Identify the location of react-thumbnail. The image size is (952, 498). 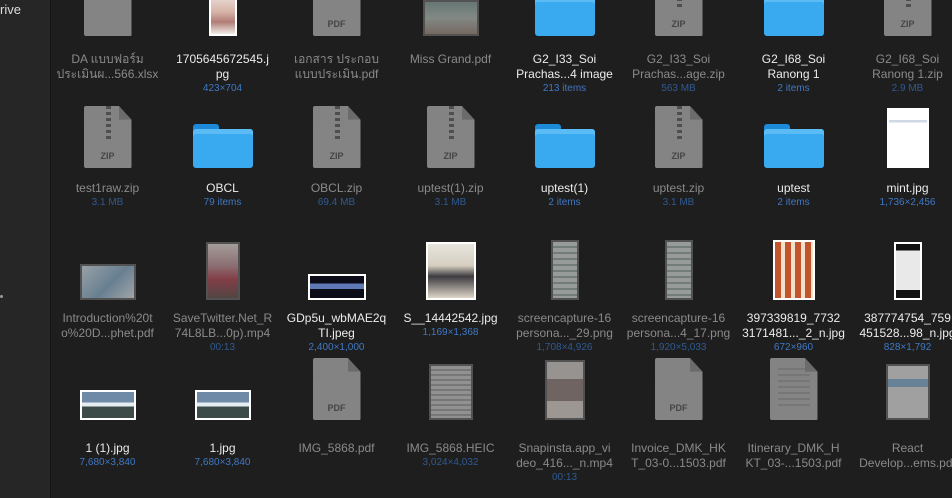
(907, 392).